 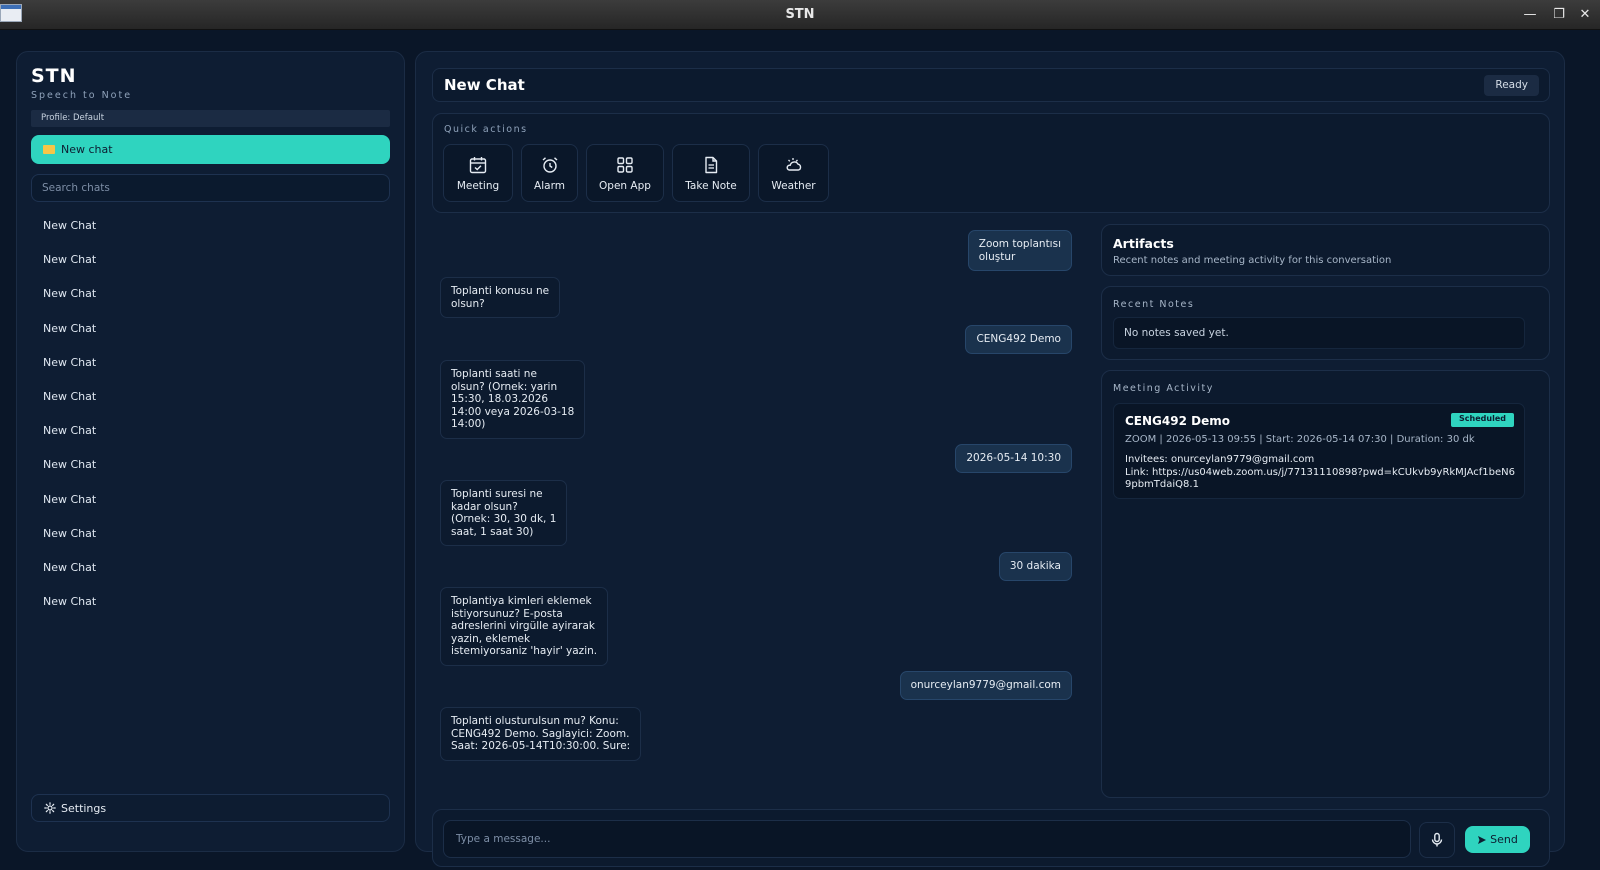 I want to click on user-message: onurceylan9779@gmail.com, so click(x=985, y=685).